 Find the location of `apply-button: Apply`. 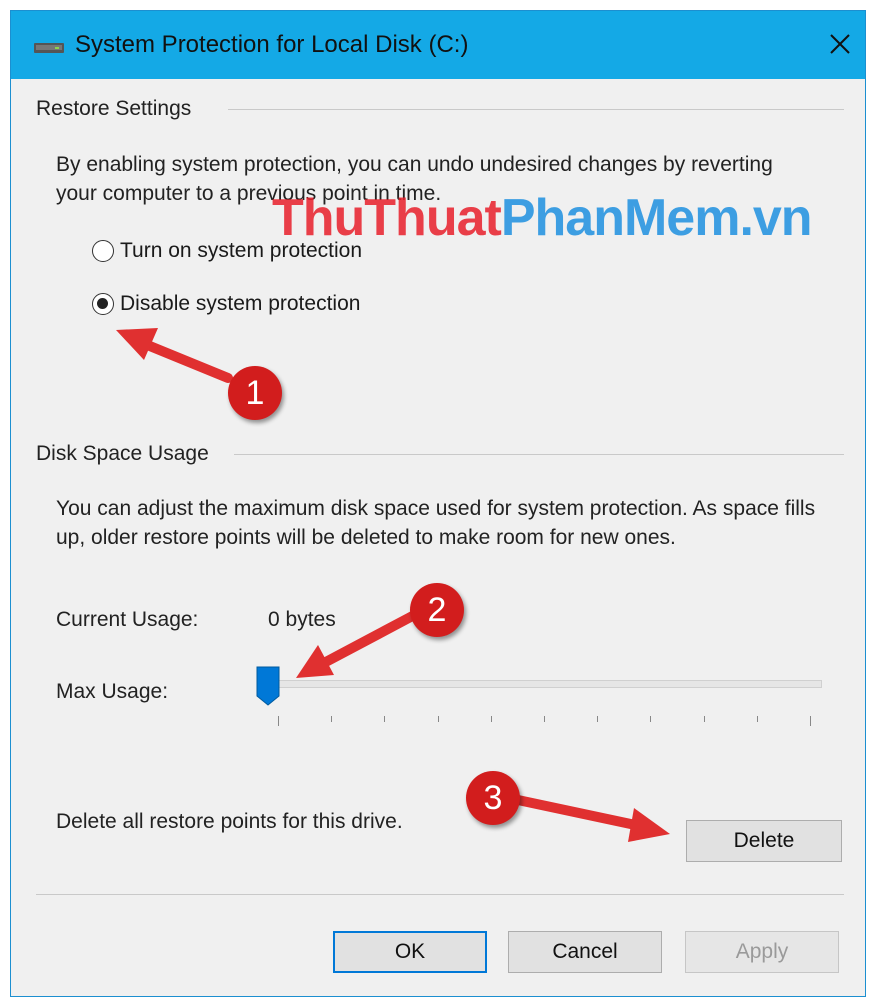

apply-button: Apply is located at coordinates (762, 952).